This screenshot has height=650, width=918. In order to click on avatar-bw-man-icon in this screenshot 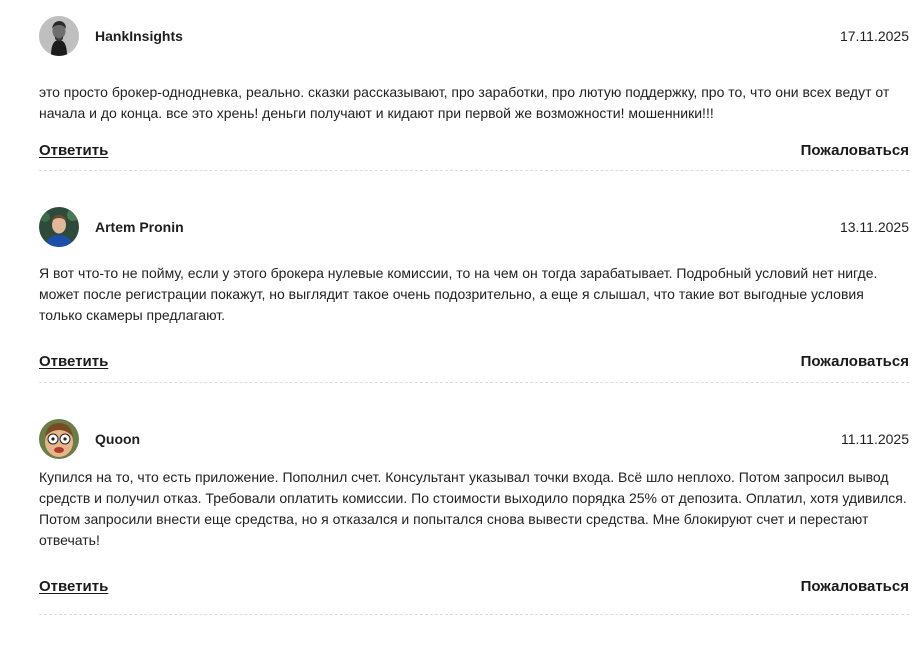, I will do `click(59, 36)`.